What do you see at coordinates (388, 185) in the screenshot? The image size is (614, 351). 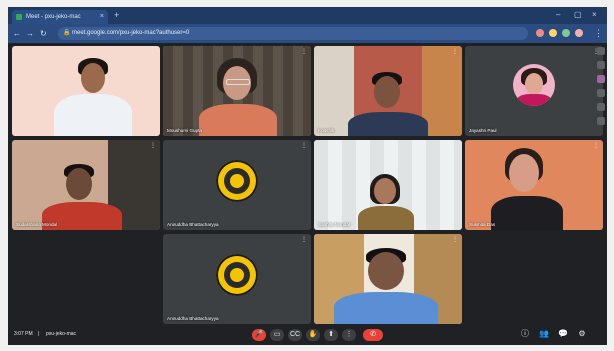 I see `participant-tile: ⋮ Sanhita Mondal` at bounding box center [388, 185].